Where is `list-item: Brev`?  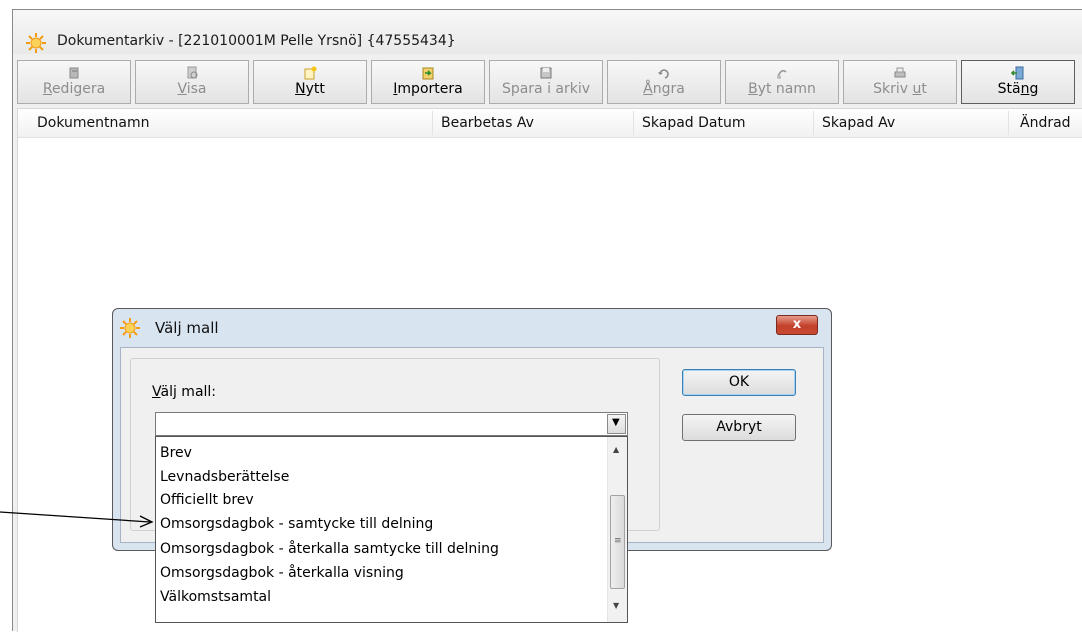 list-item: Brev is located at coordinates (176, 453).